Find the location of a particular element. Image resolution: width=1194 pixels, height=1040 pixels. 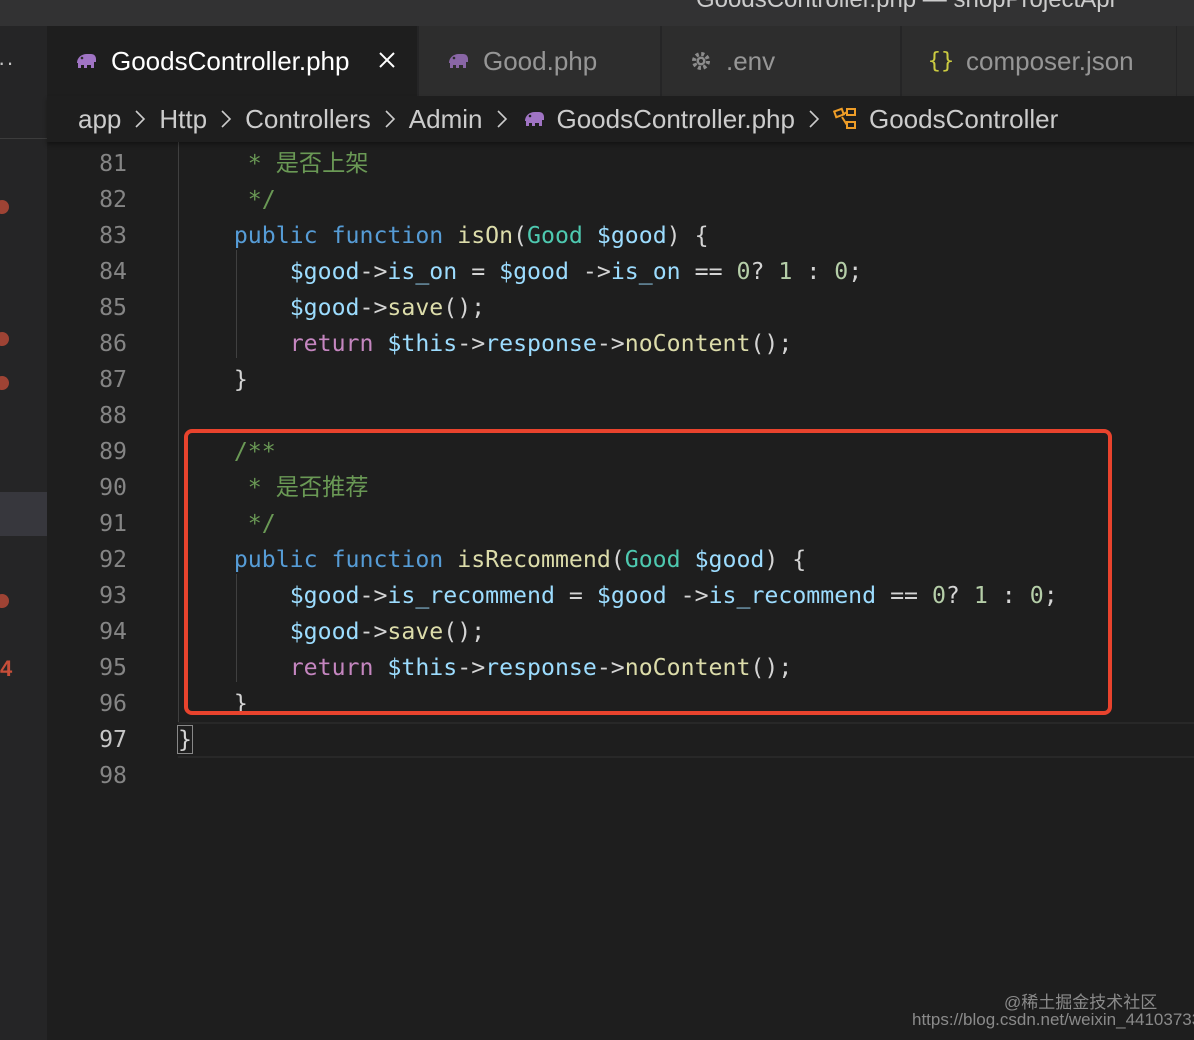

side-panel-edge: ·· 4 is located at coordinates (23, 533).